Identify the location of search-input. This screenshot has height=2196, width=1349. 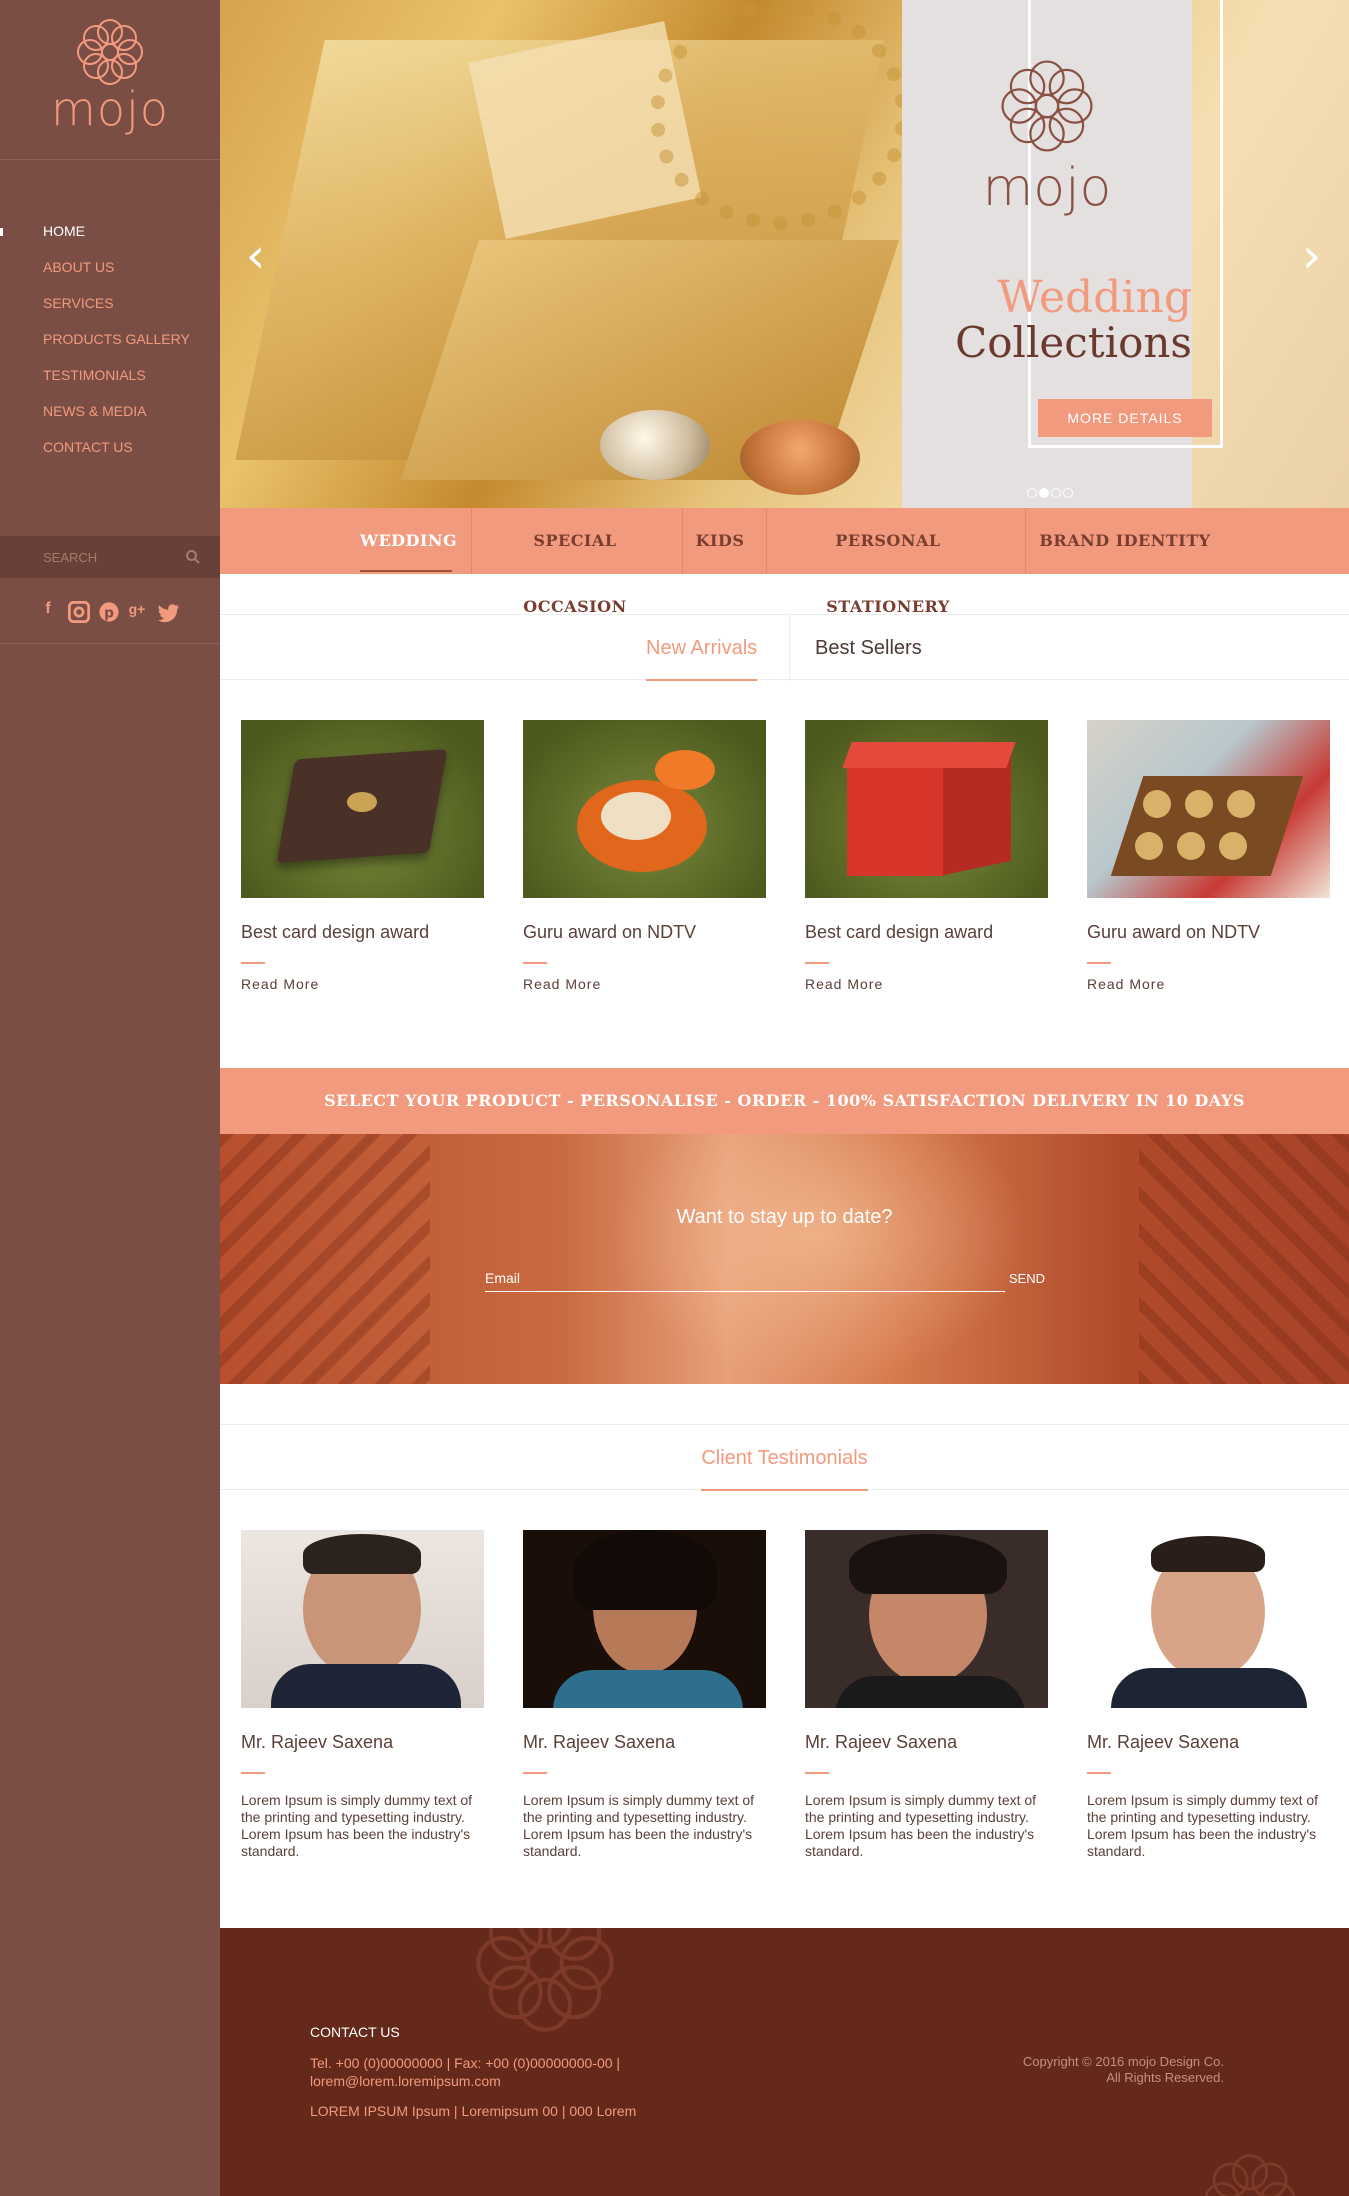
(108, 557).